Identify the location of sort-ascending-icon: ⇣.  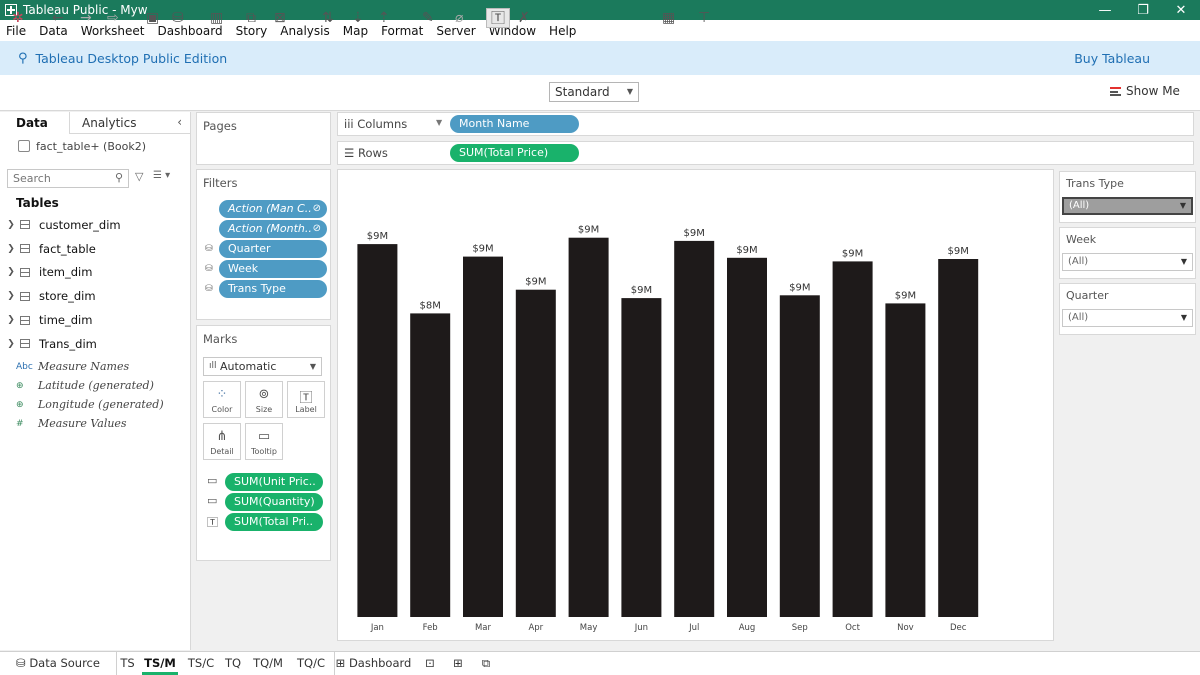
(358, 18).